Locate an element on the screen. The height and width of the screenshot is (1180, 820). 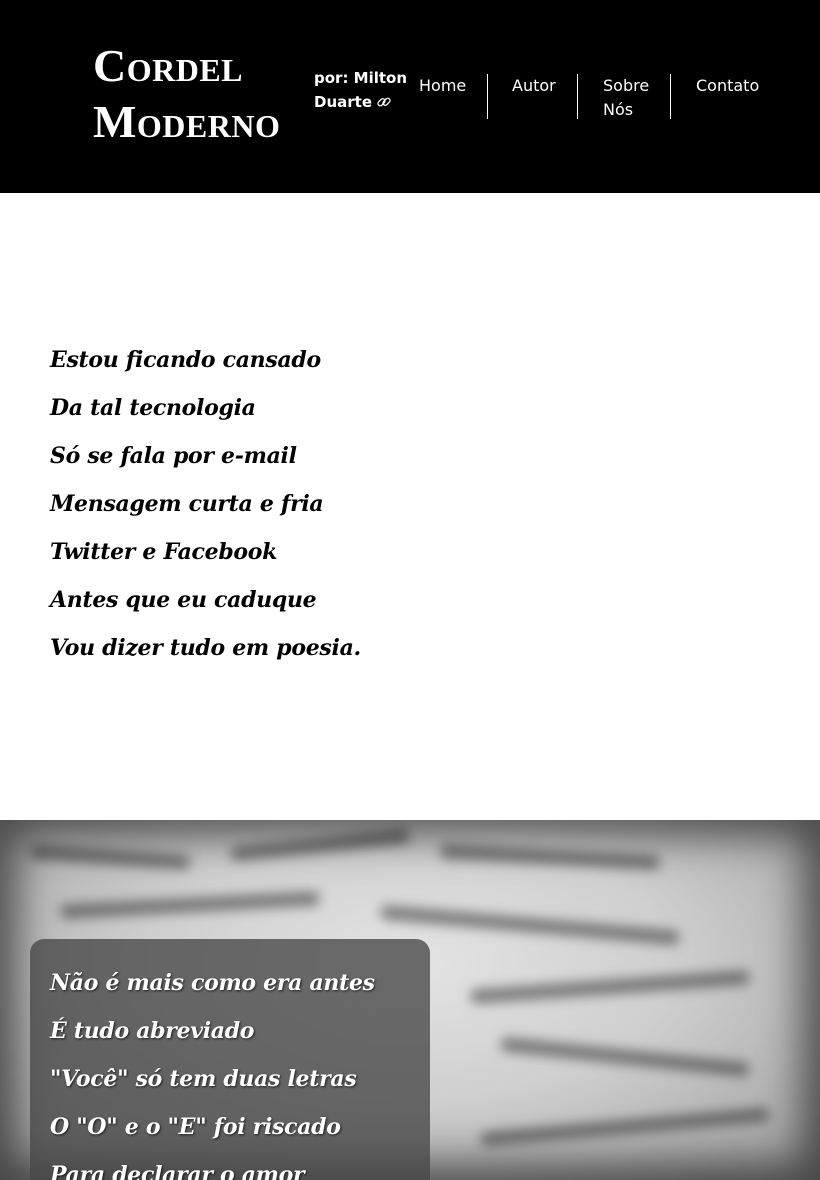
poem-verse: Só se fala por e-mail is located at coordinates (173, 456).